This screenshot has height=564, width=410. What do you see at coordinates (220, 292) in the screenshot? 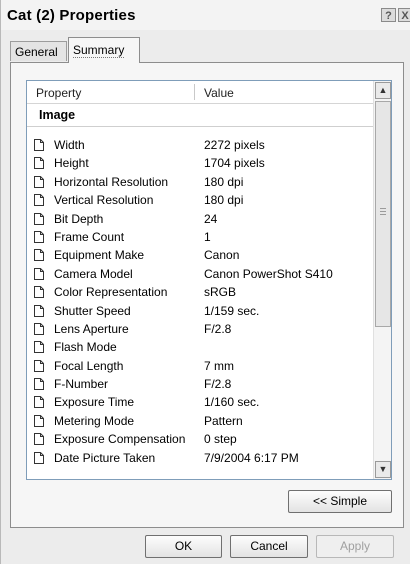
I see `property-value: sRGB` at bounding box center [220, 292].